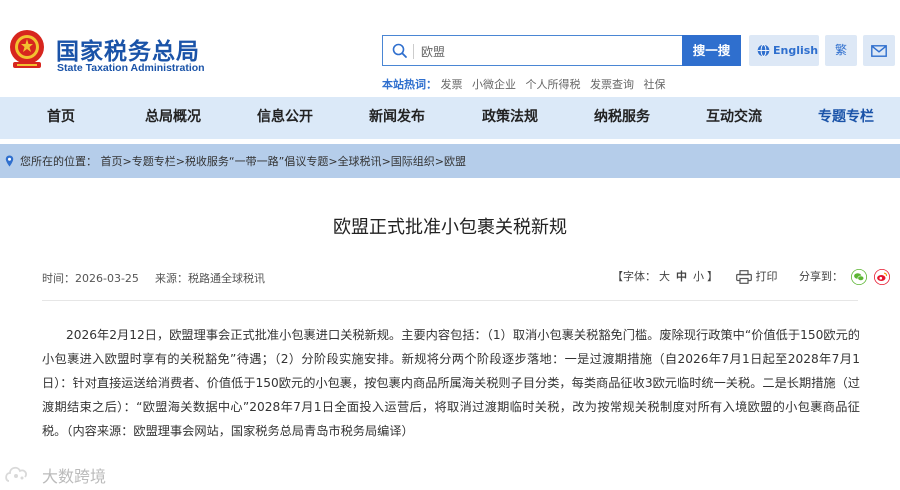 The image size is (900, 490). What do you see at coordinates (107, 278) in the screenshot?
I see `time-value: 2026-03-25` at bounding box center [107, 278].